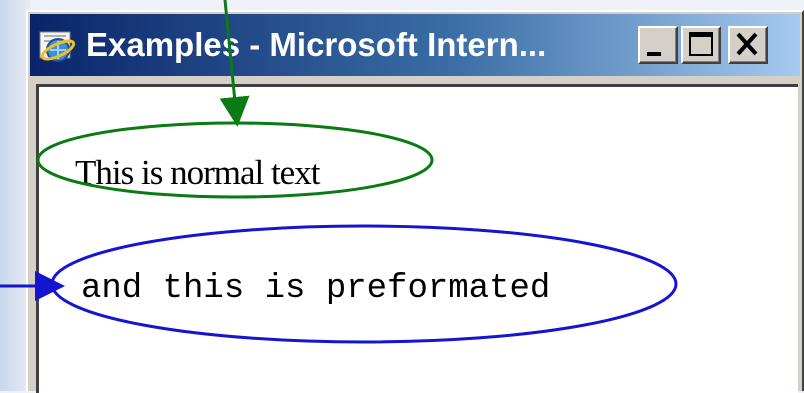  I want to click on maximize-icon, so click(701, 44).